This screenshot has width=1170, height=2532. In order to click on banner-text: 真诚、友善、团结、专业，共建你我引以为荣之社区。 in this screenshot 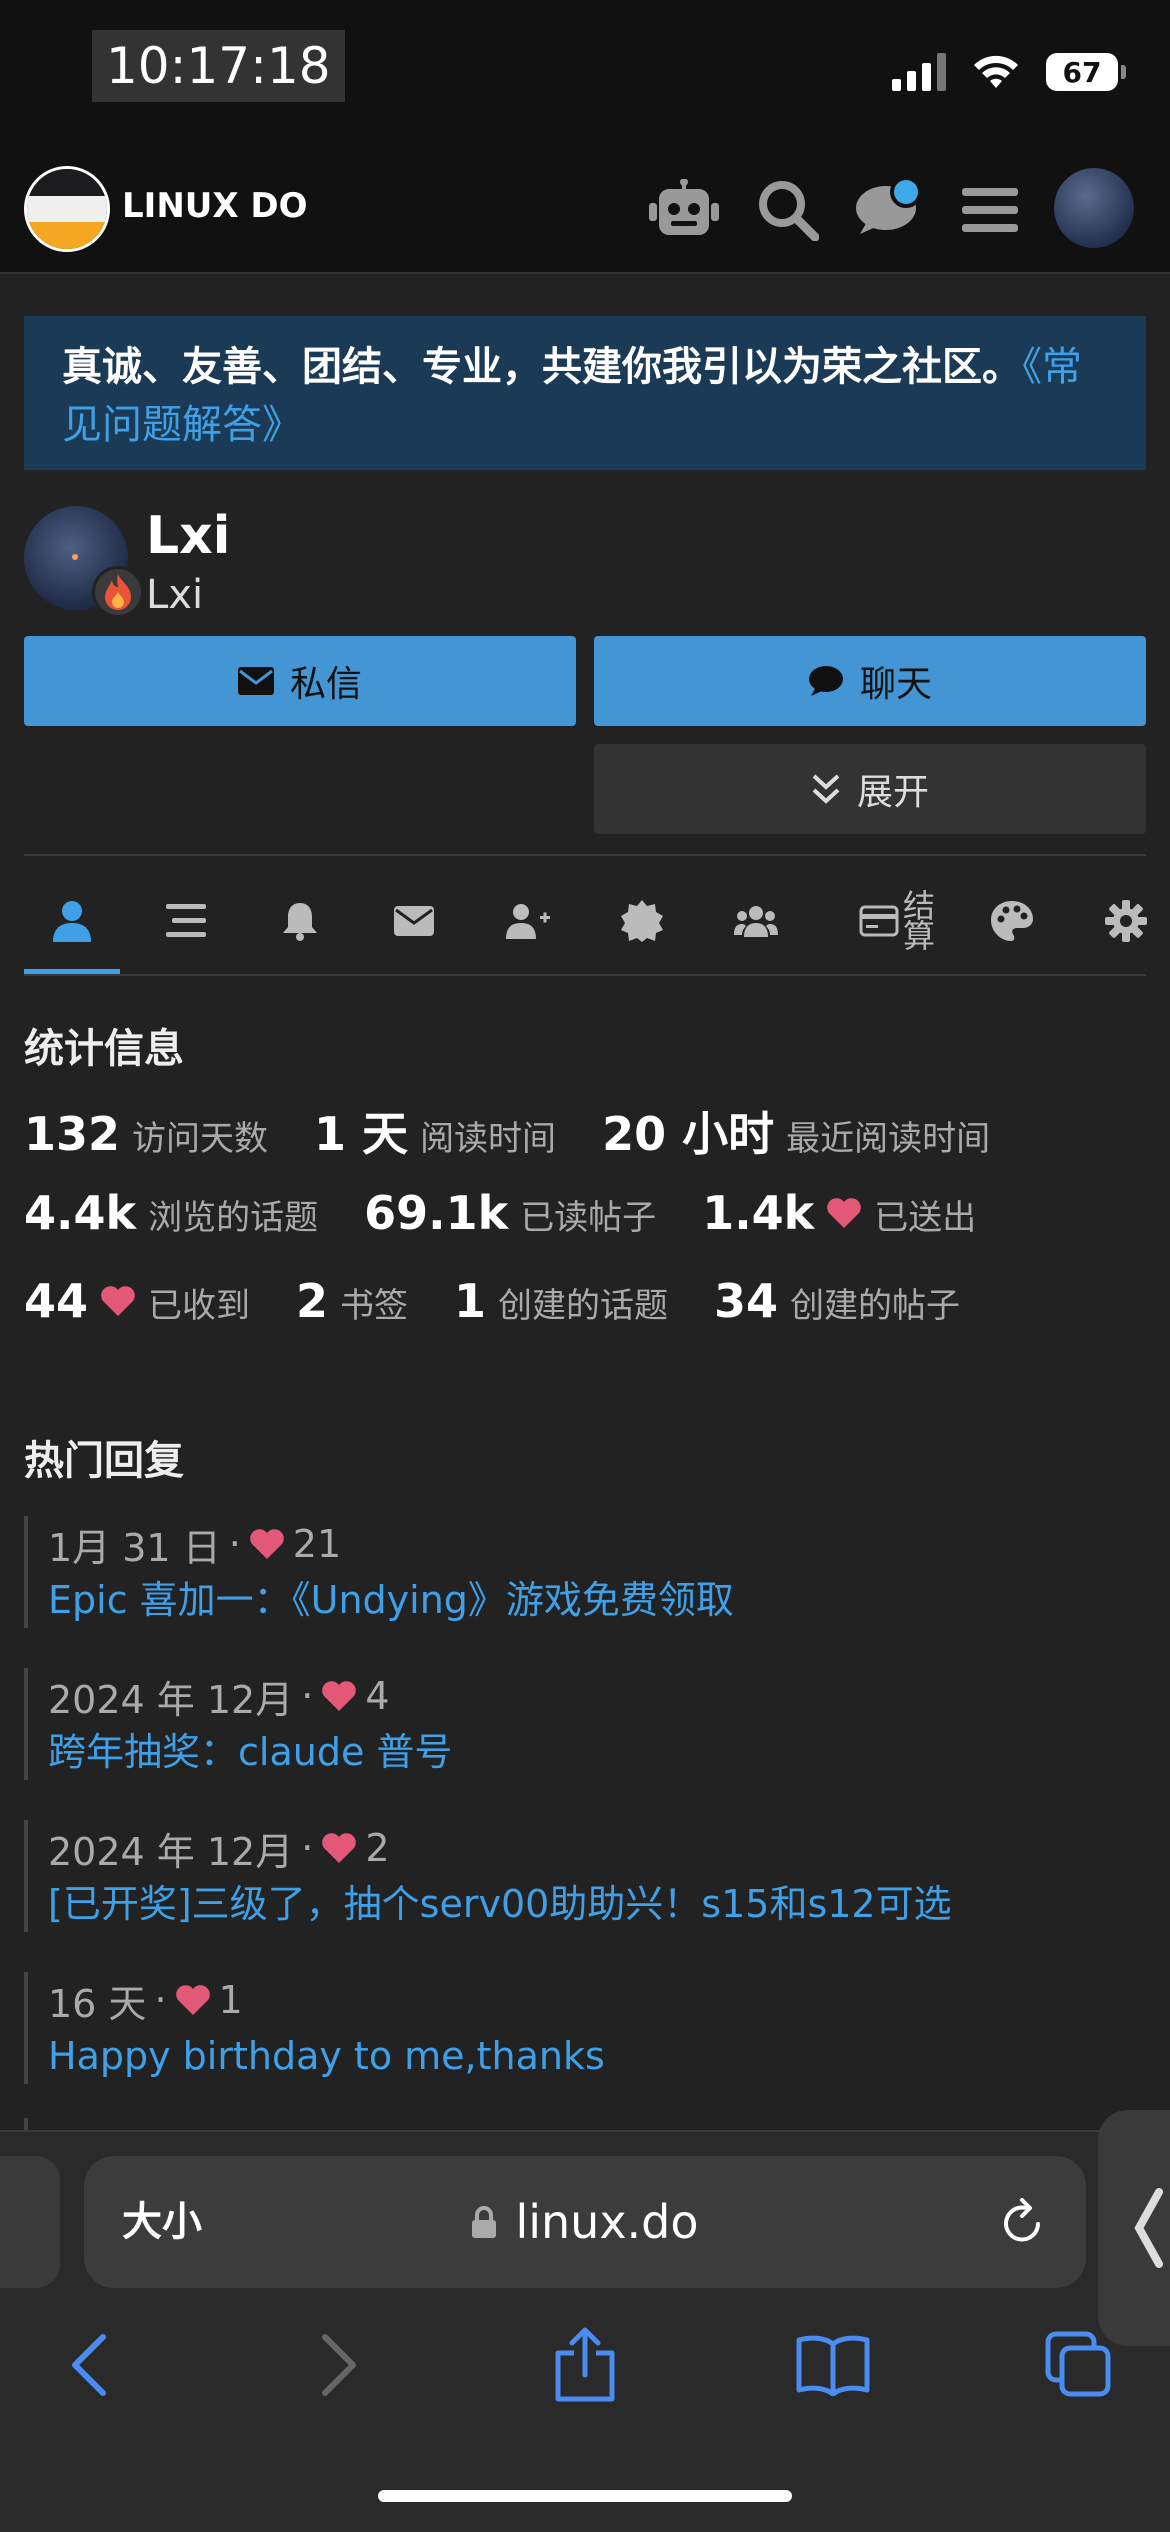, I will do `click(542, 367)`.